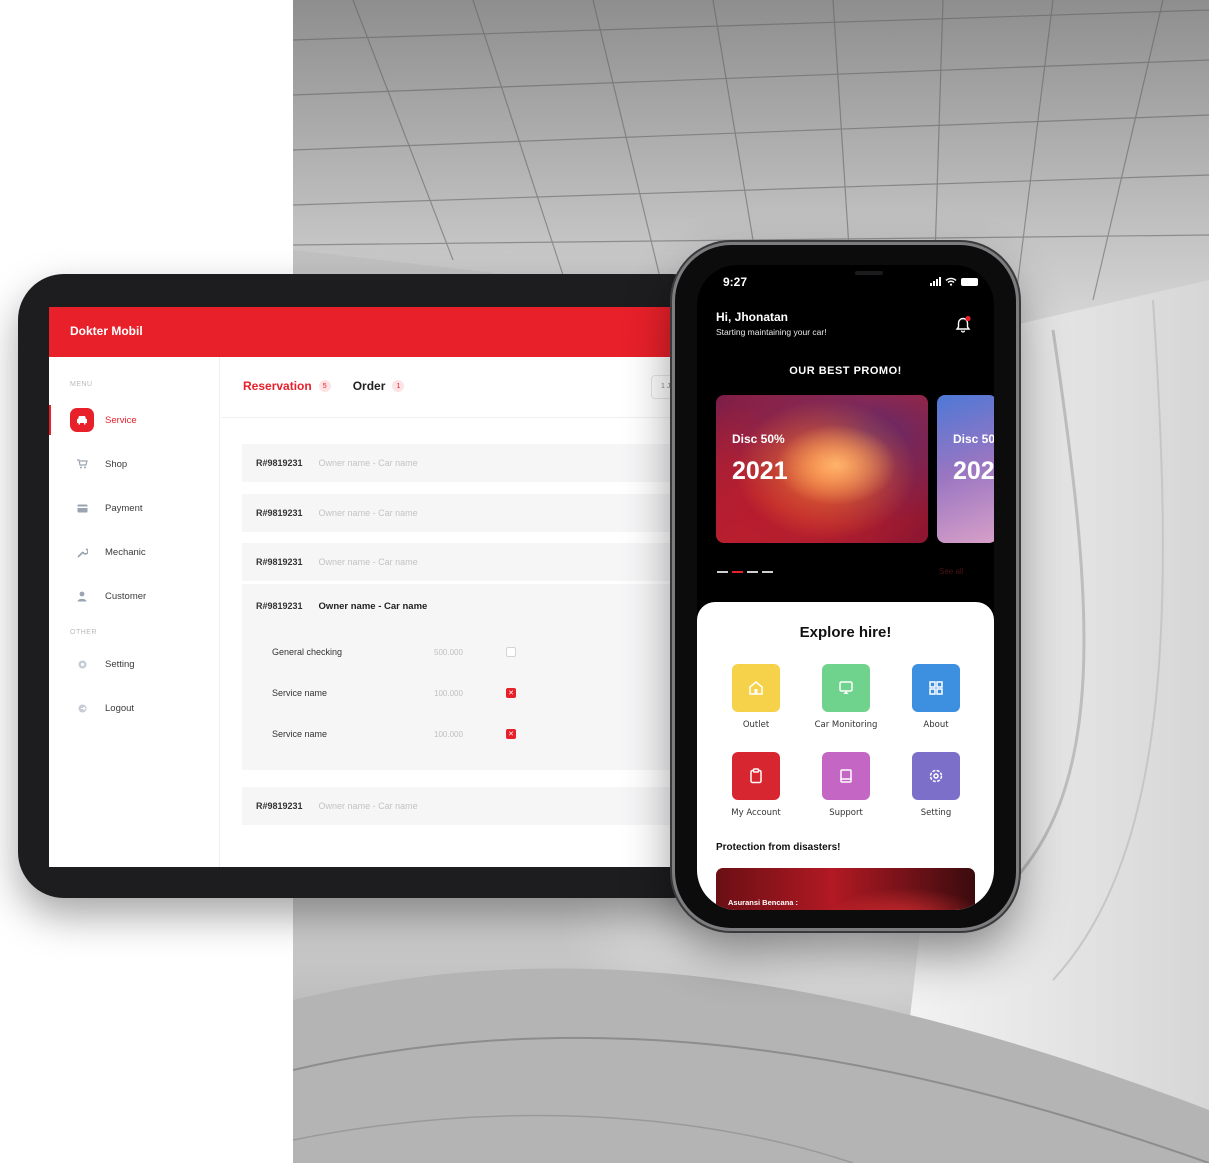 The height and width of the screenshot is (1163, 1220). Describe the element at coordinates (134, 508) in the screenshot. I see `sidebar-item-payment: Payment` at that location.